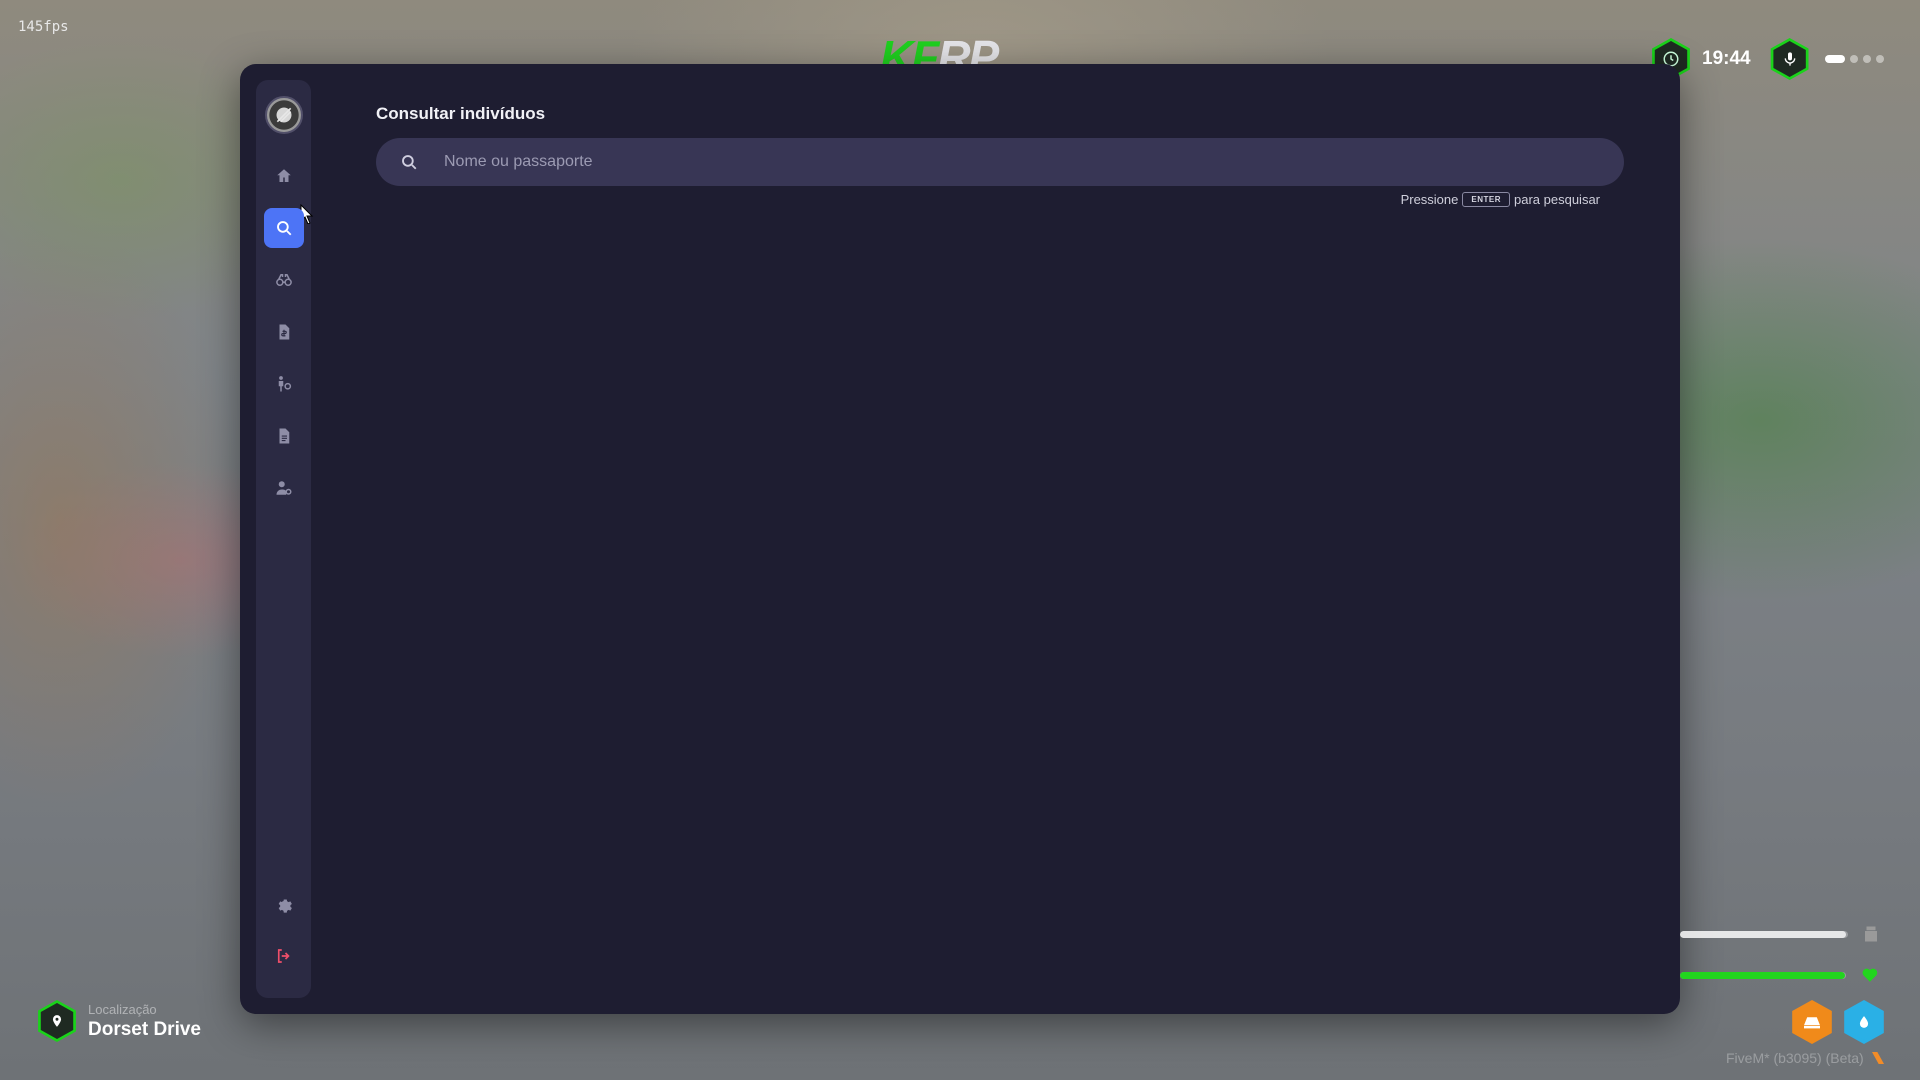  Describe the element at coordinates (57, 1021) in the screenshot. I see `map-pin-icon` at that location.